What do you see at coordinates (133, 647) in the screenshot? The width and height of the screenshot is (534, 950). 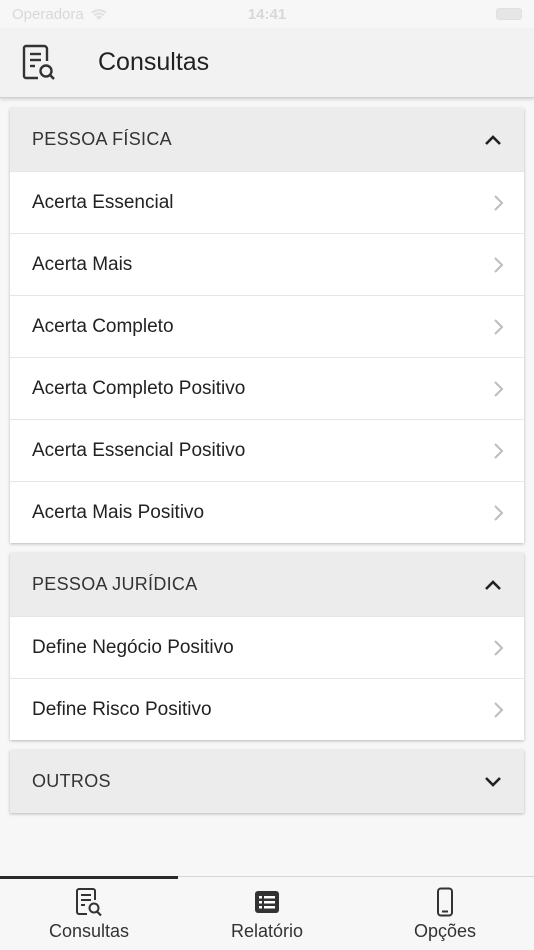 I see `list-item-label: Define Negócio Positivo` at bounding box center [133, 647].